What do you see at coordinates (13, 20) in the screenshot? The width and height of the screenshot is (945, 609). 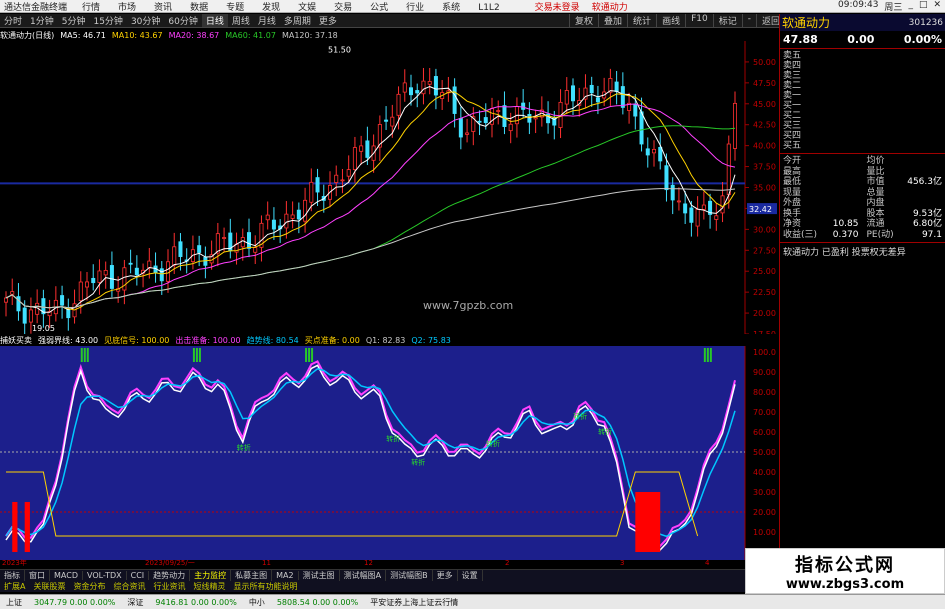 I see `period-tab: 分时` at bounding box center [13, 20].